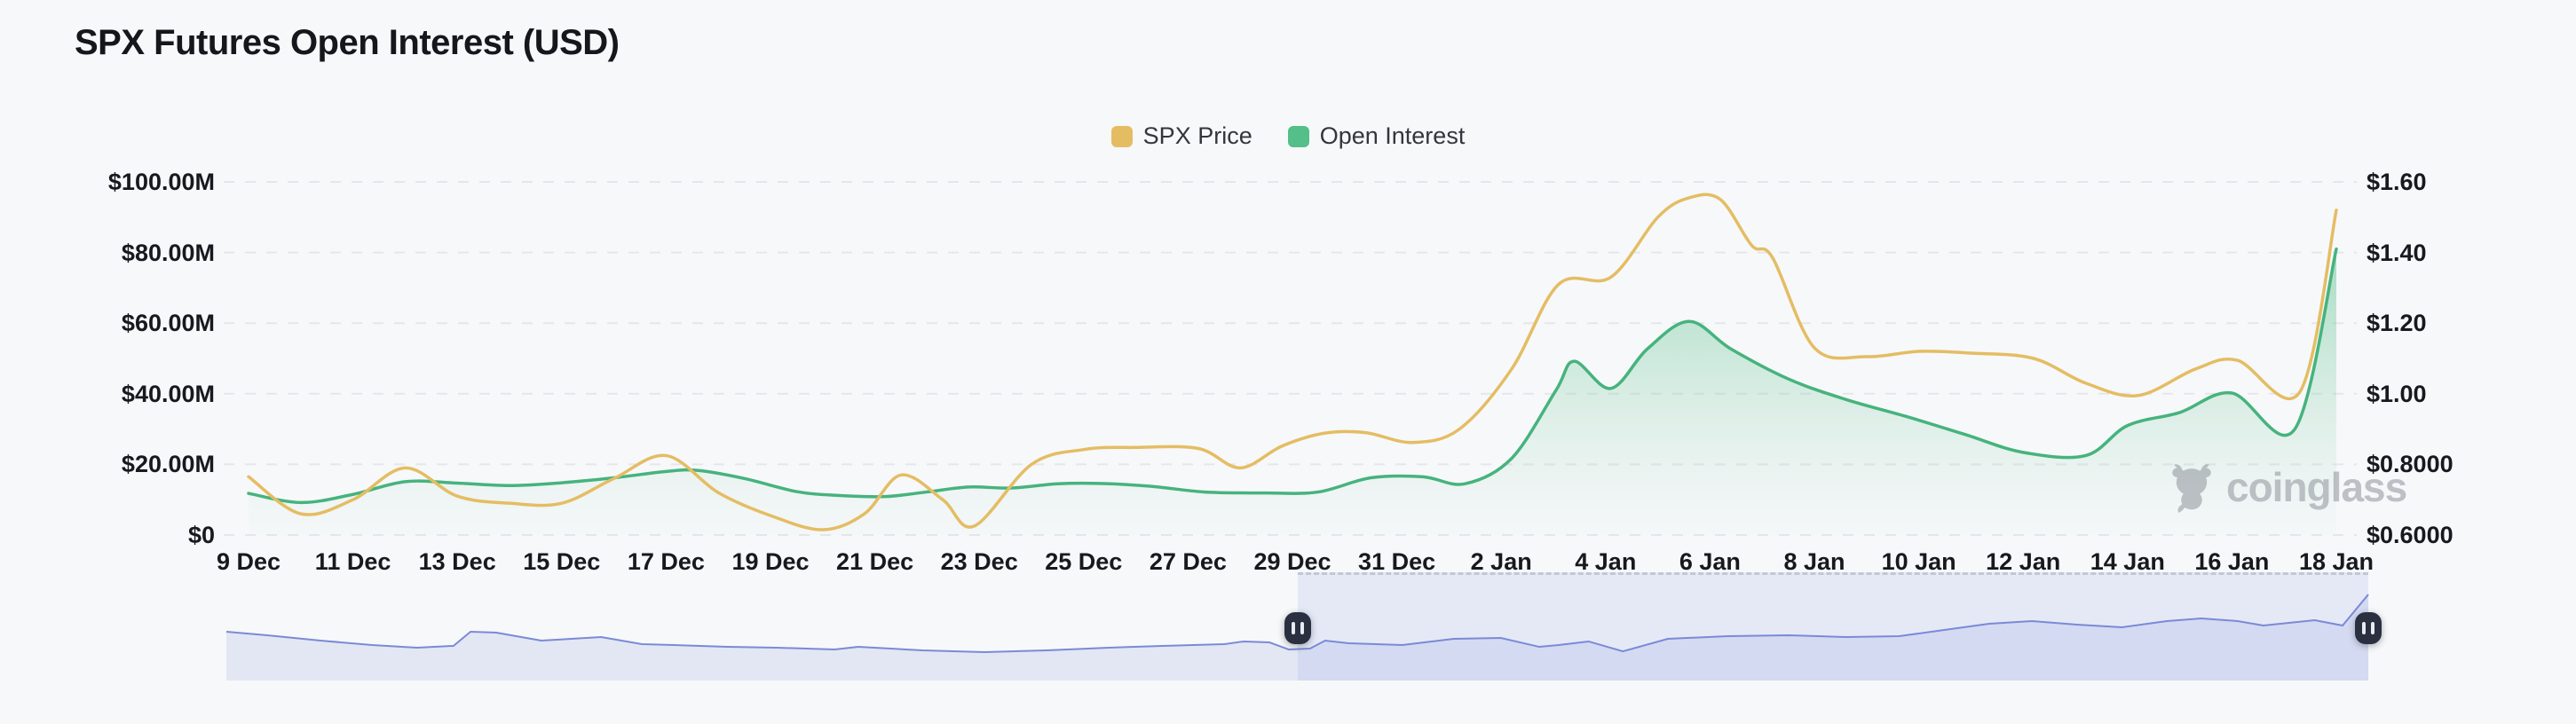 This screenshot has width=2576, height=724. What do you see at coordinates (168, 464) in the screenshot?
I see `y-axis-left-label: $20.00M` at bounding box center [168, 464].